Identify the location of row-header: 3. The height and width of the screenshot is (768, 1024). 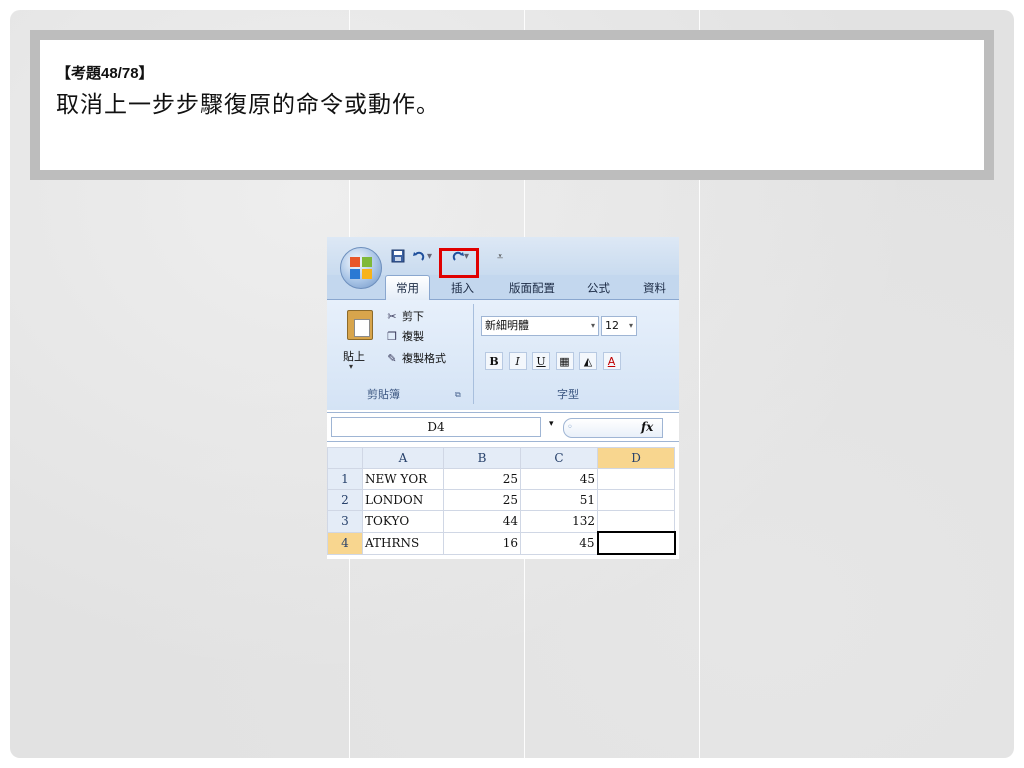
(345, 521).